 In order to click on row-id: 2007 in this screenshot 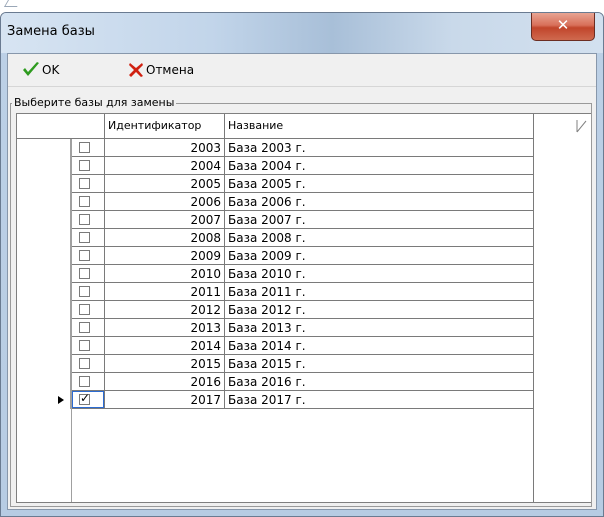, I will do `click(165, 220)`.